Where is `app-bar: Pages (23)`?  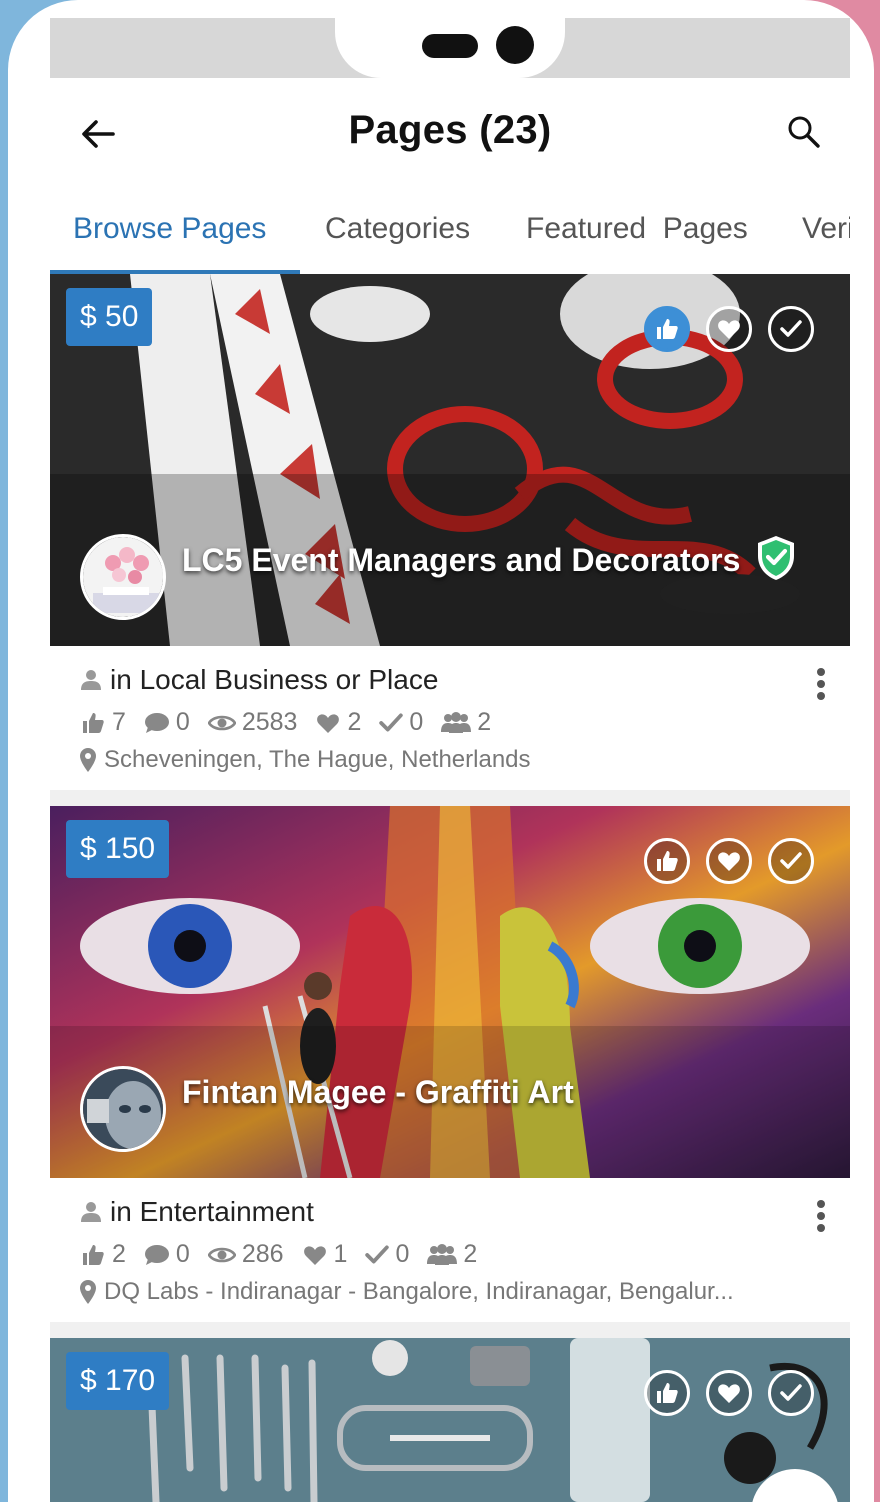 app-bar: Pages (23) is located at coordinates (450, 133).